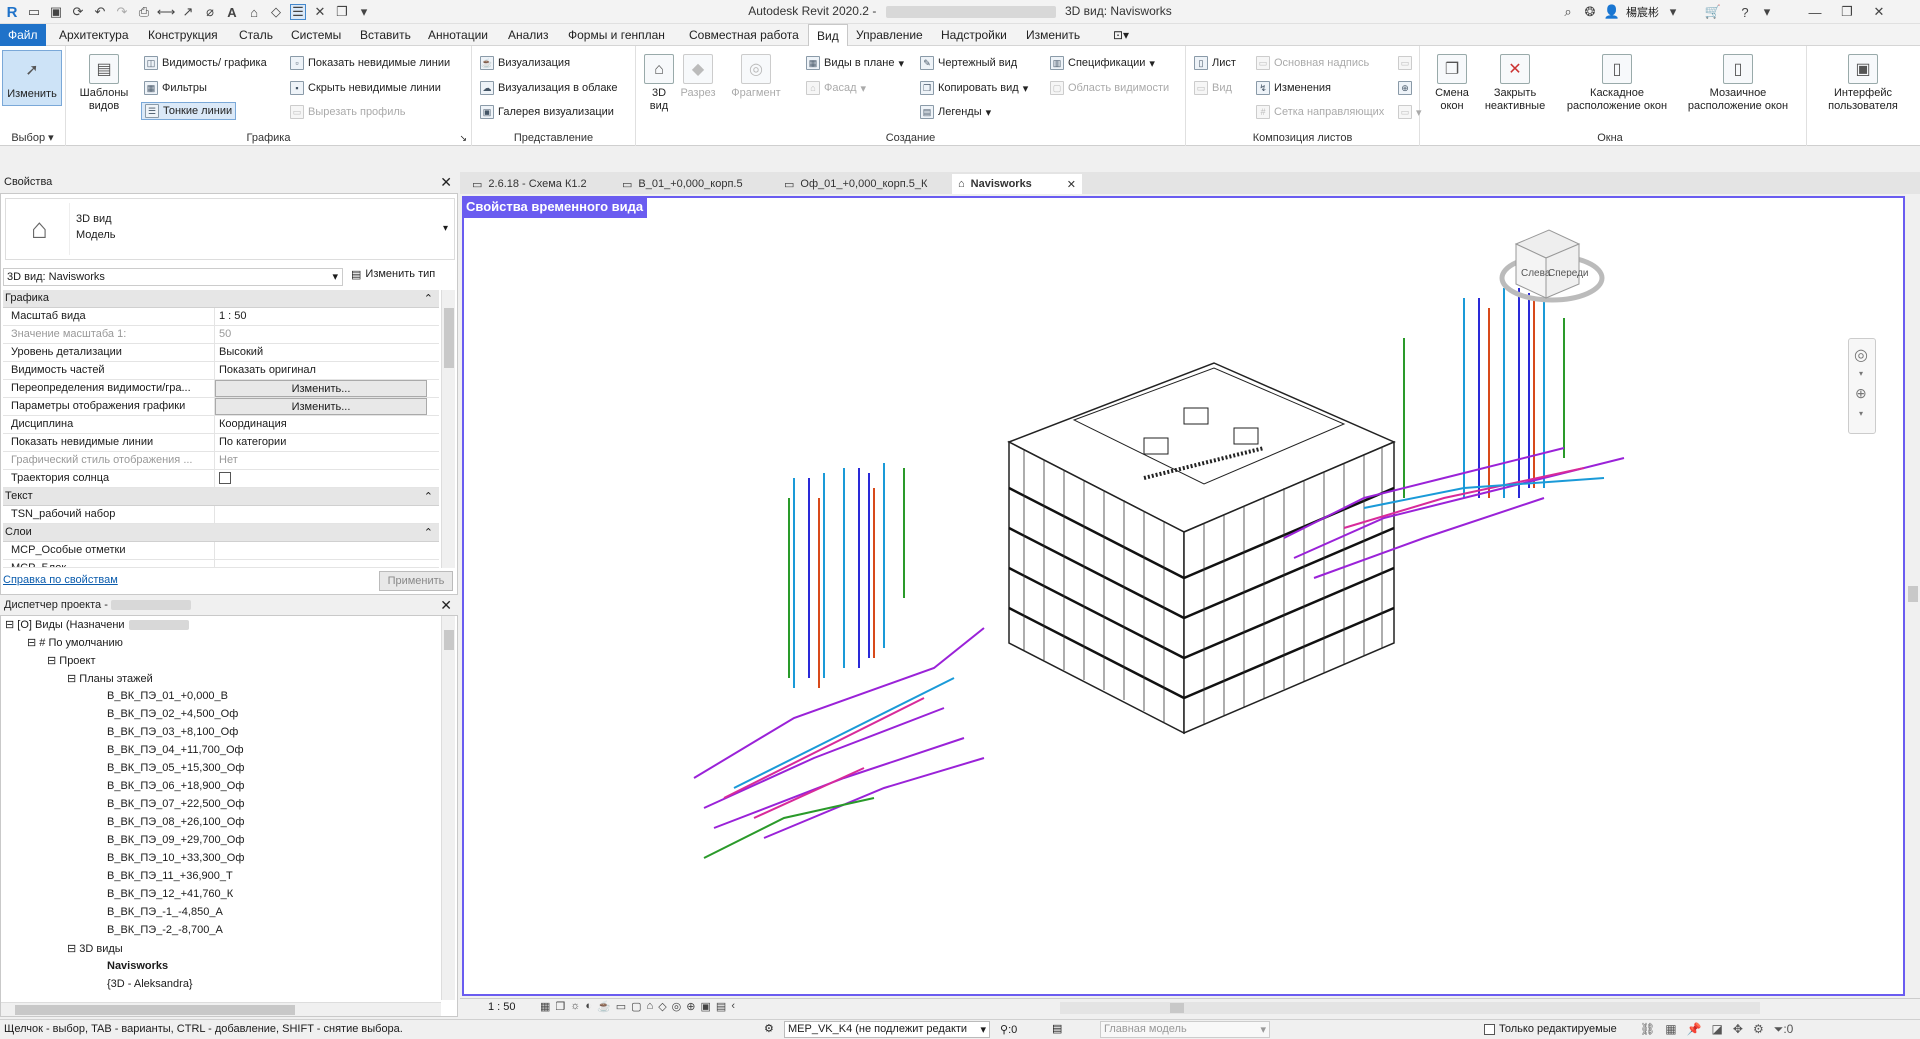 The image size is (1920, 1039). I want to click on select-links-icon: ⛓, so click(1647, 1029).